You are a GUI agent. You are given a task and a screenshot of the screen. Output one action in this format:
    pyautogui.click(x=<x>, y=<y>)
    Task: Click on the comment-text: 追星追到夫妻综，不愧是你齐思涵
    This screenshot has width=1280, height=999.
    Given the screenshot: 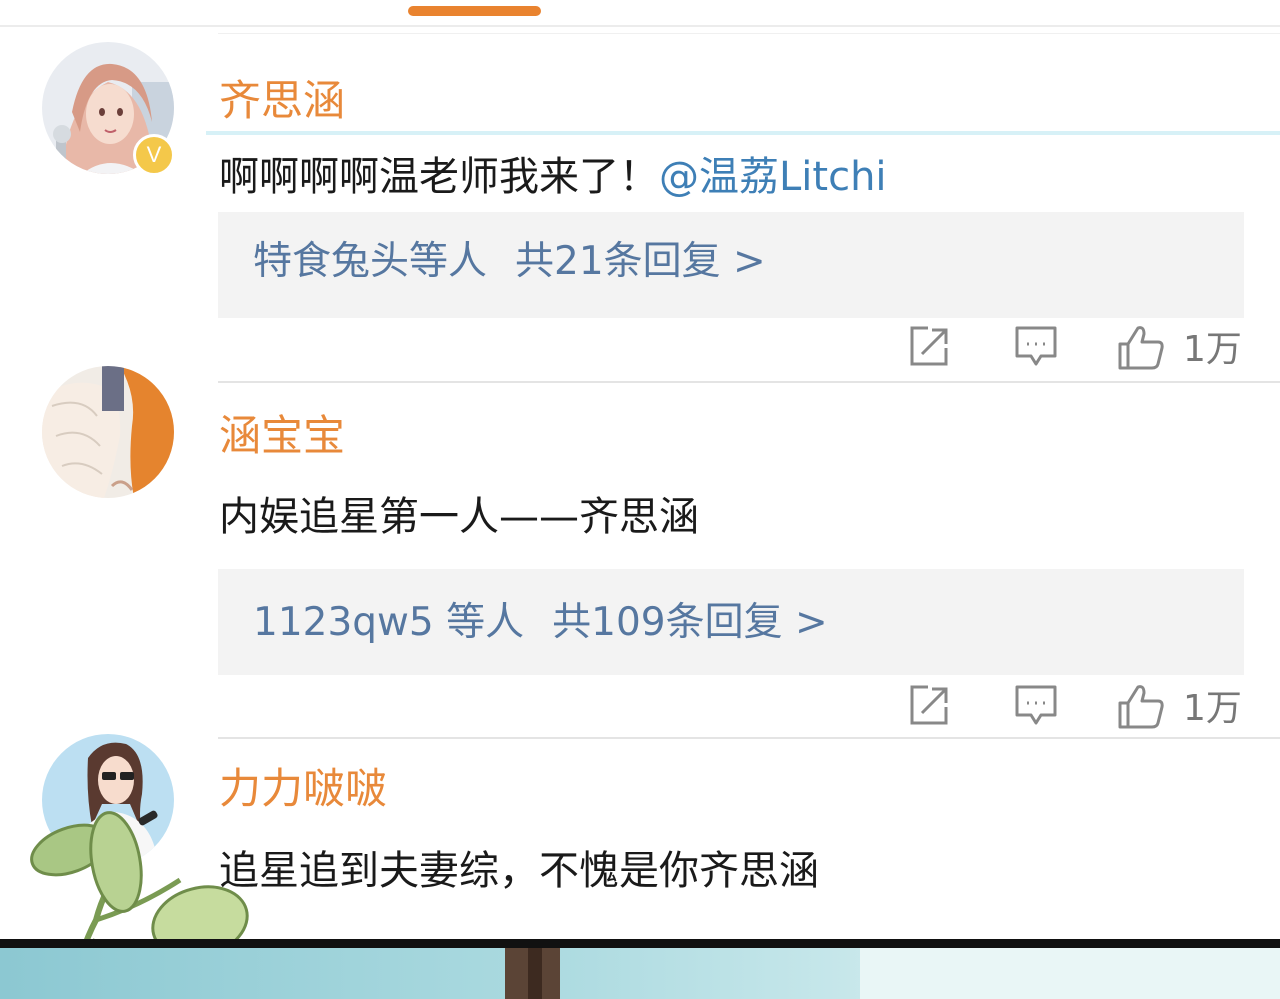 What is the action you would take?
    pyautogui.click(x=519, y=871)
    